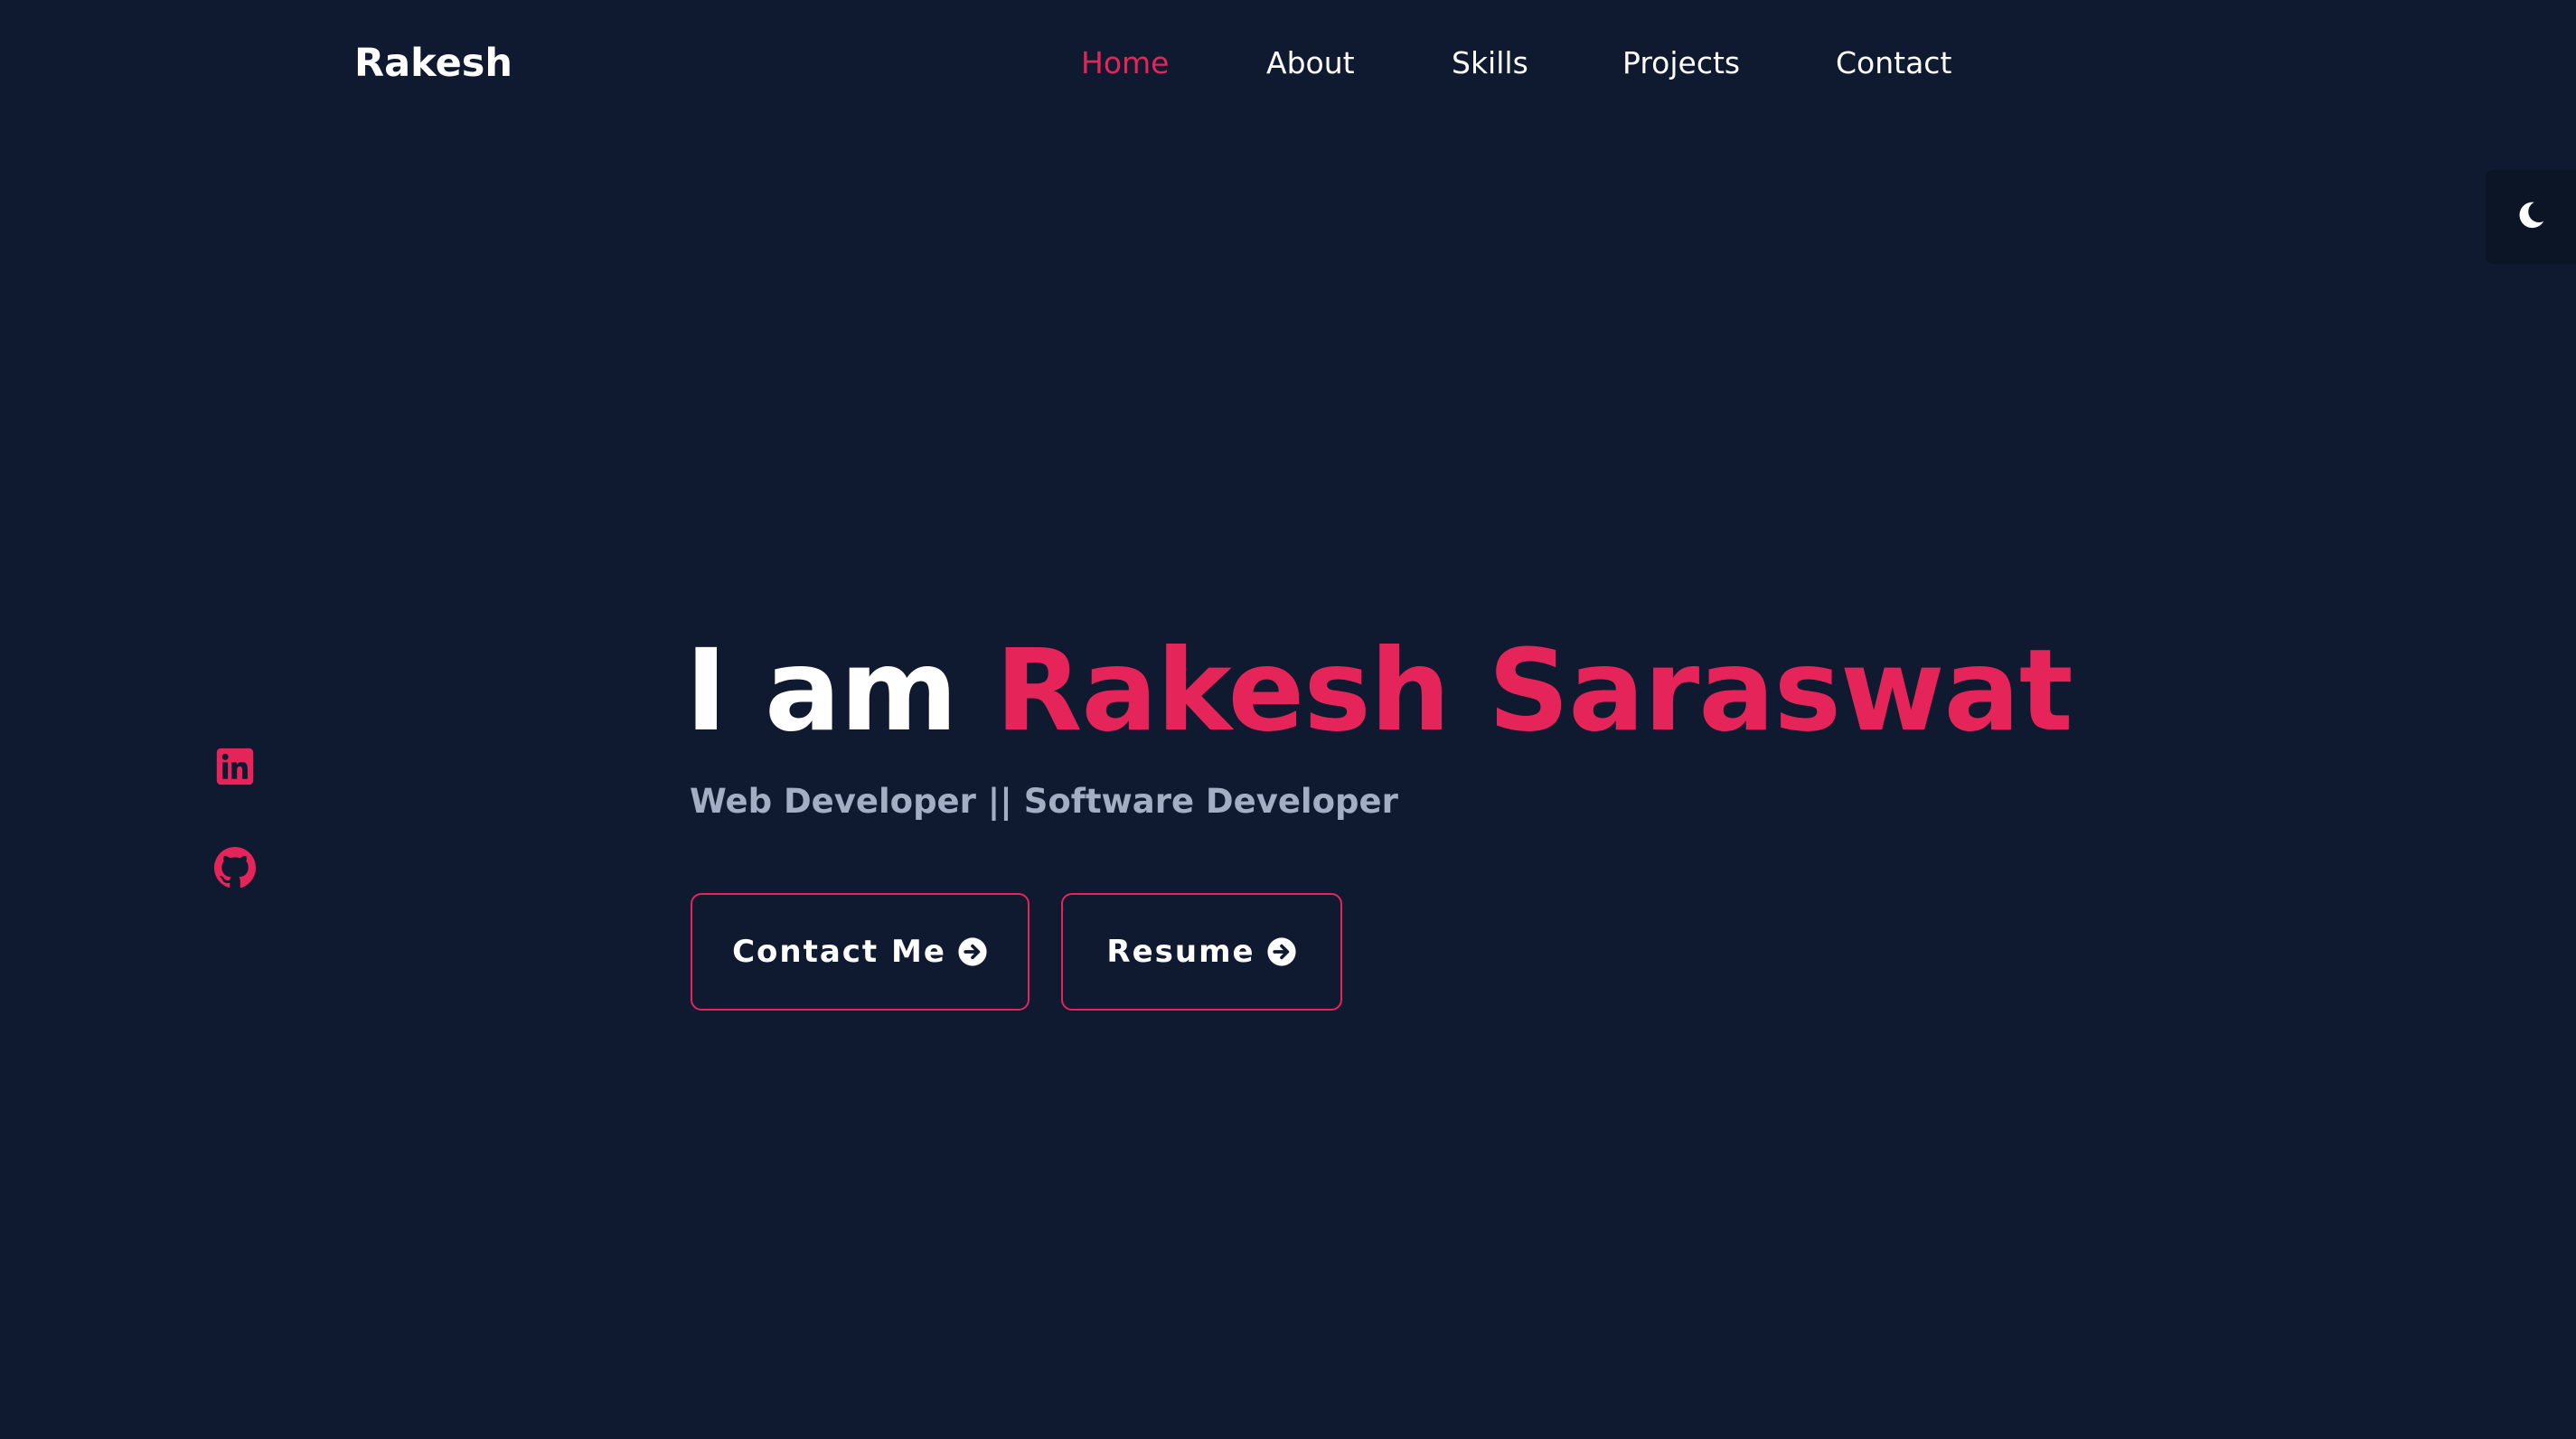 This screenshot has width=2576, height=1439. I want to click on hero-title-prefix: I am, so click(822, 691).